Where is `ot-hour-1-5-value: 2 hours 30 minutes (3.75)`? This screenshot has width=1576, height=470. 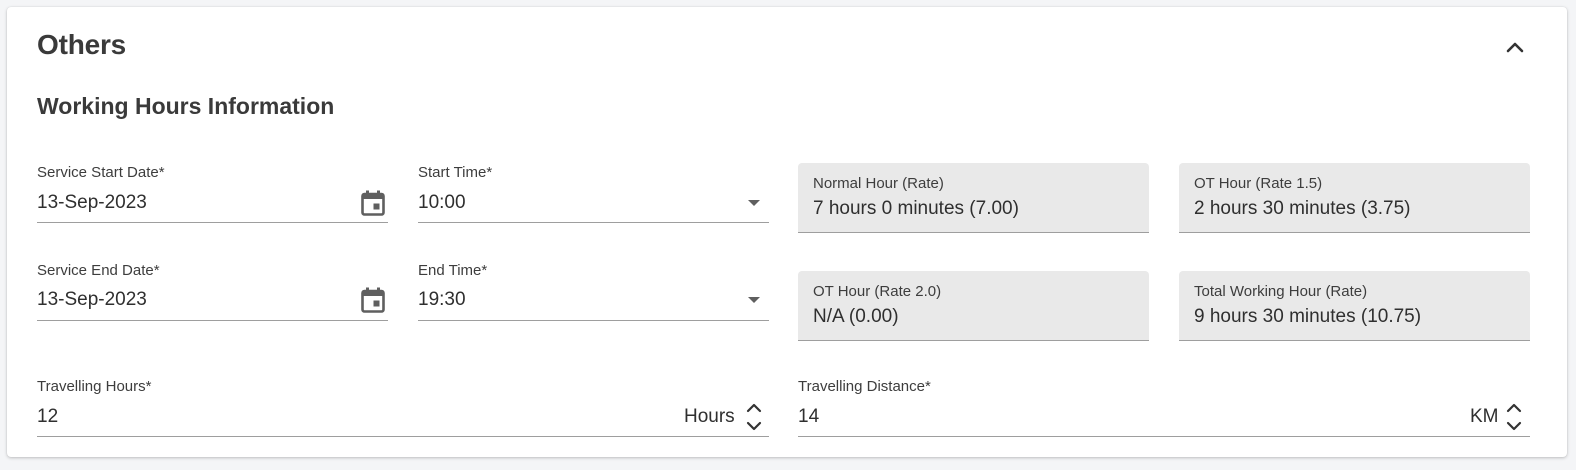 ot-hour-1-5-value: 2 hours 30 minutes (3.75) is located at coordinates (1302, 208).